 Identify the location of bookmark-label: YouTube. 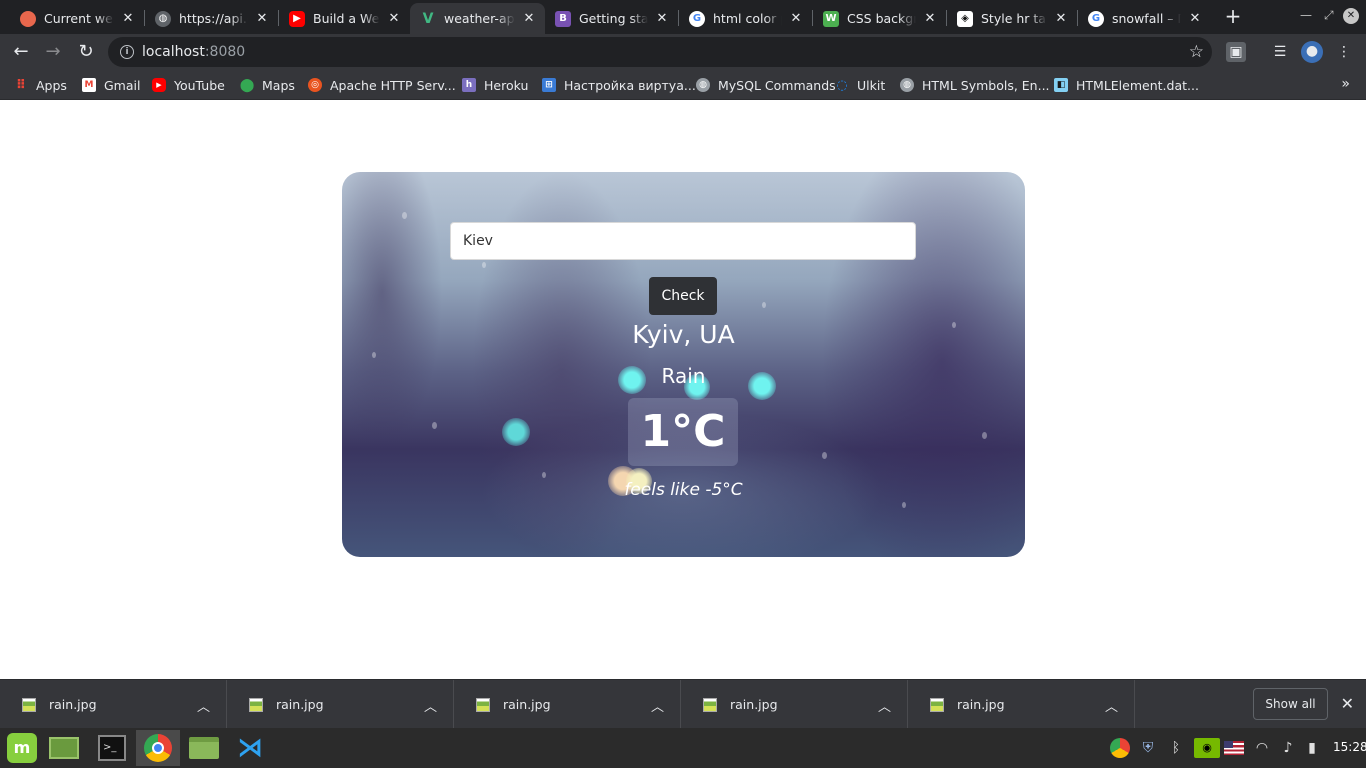
(199, 85).